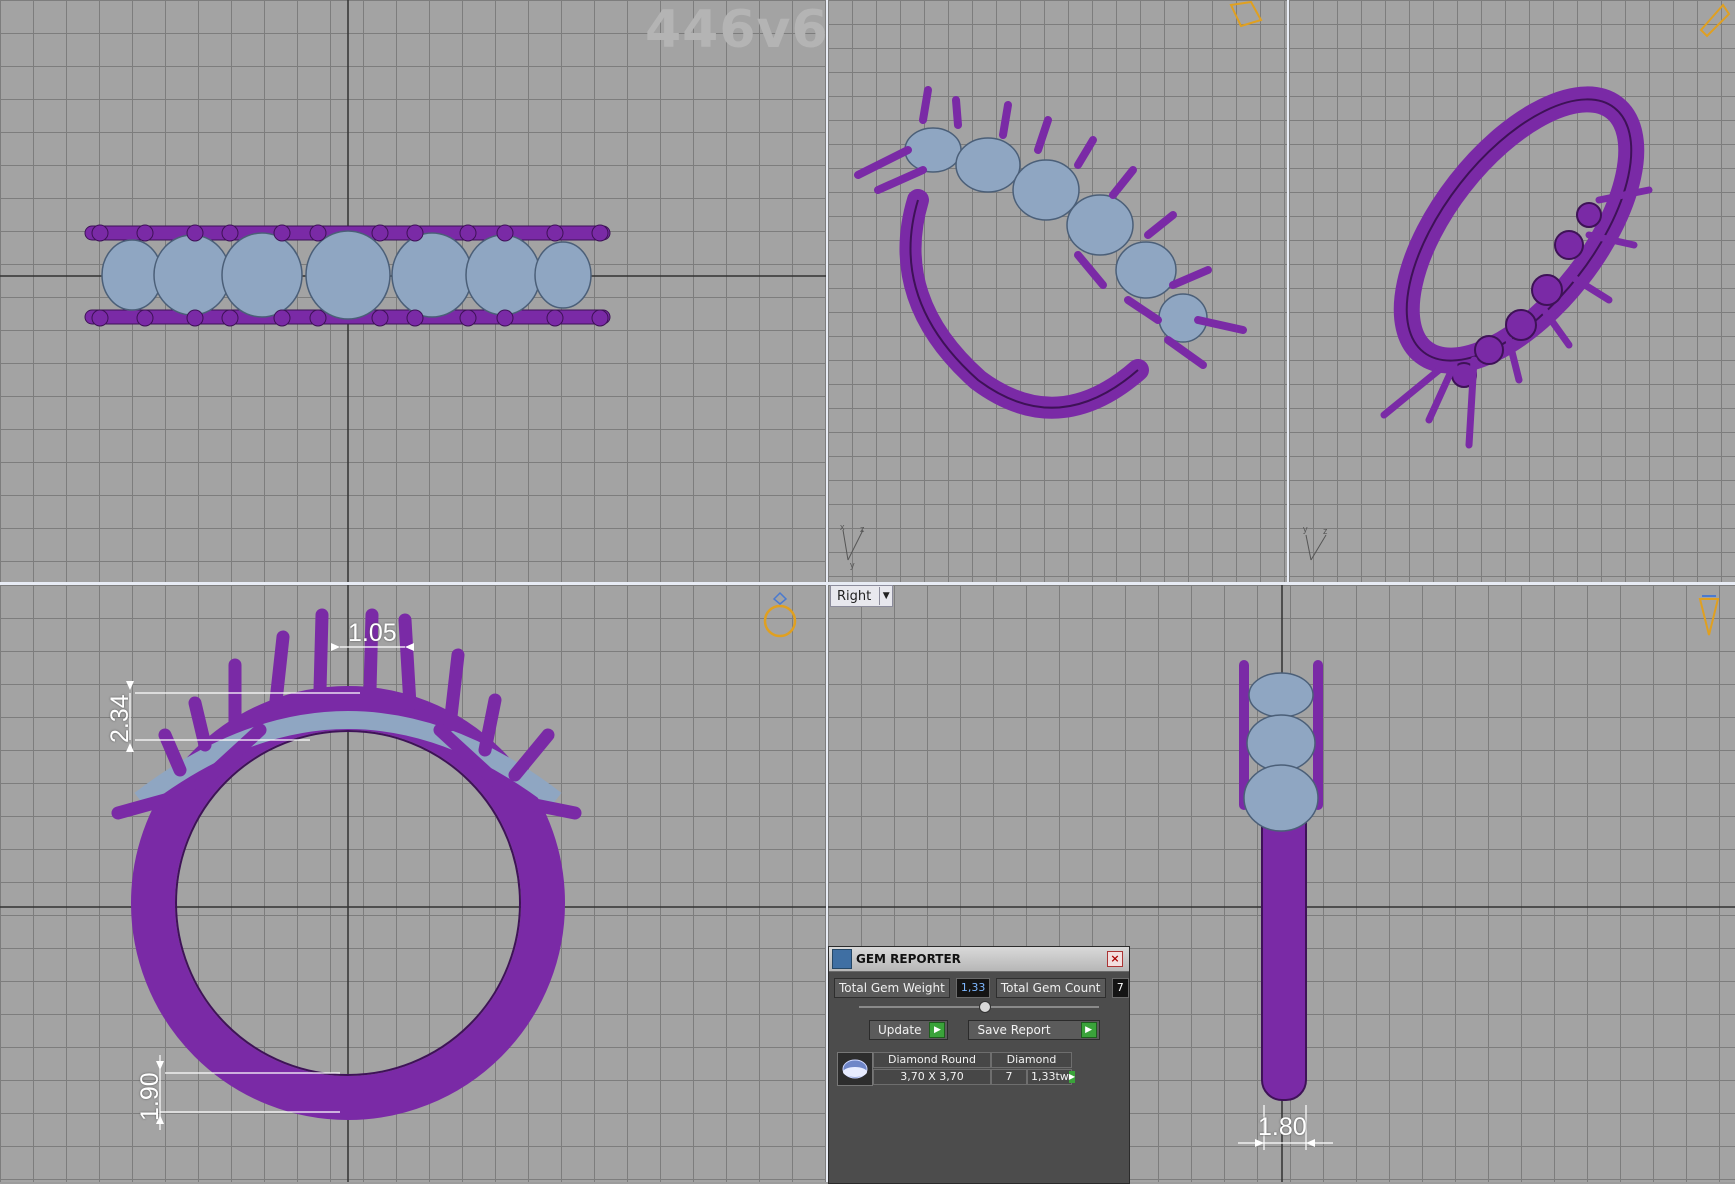 This screenshot has height=1184, width=1735. What do you see at coordinates (979, 959) in the screenshot?
I see `gem-reporter-titlebar: GEM REPORTER ×` at bounding box center [979, 959].